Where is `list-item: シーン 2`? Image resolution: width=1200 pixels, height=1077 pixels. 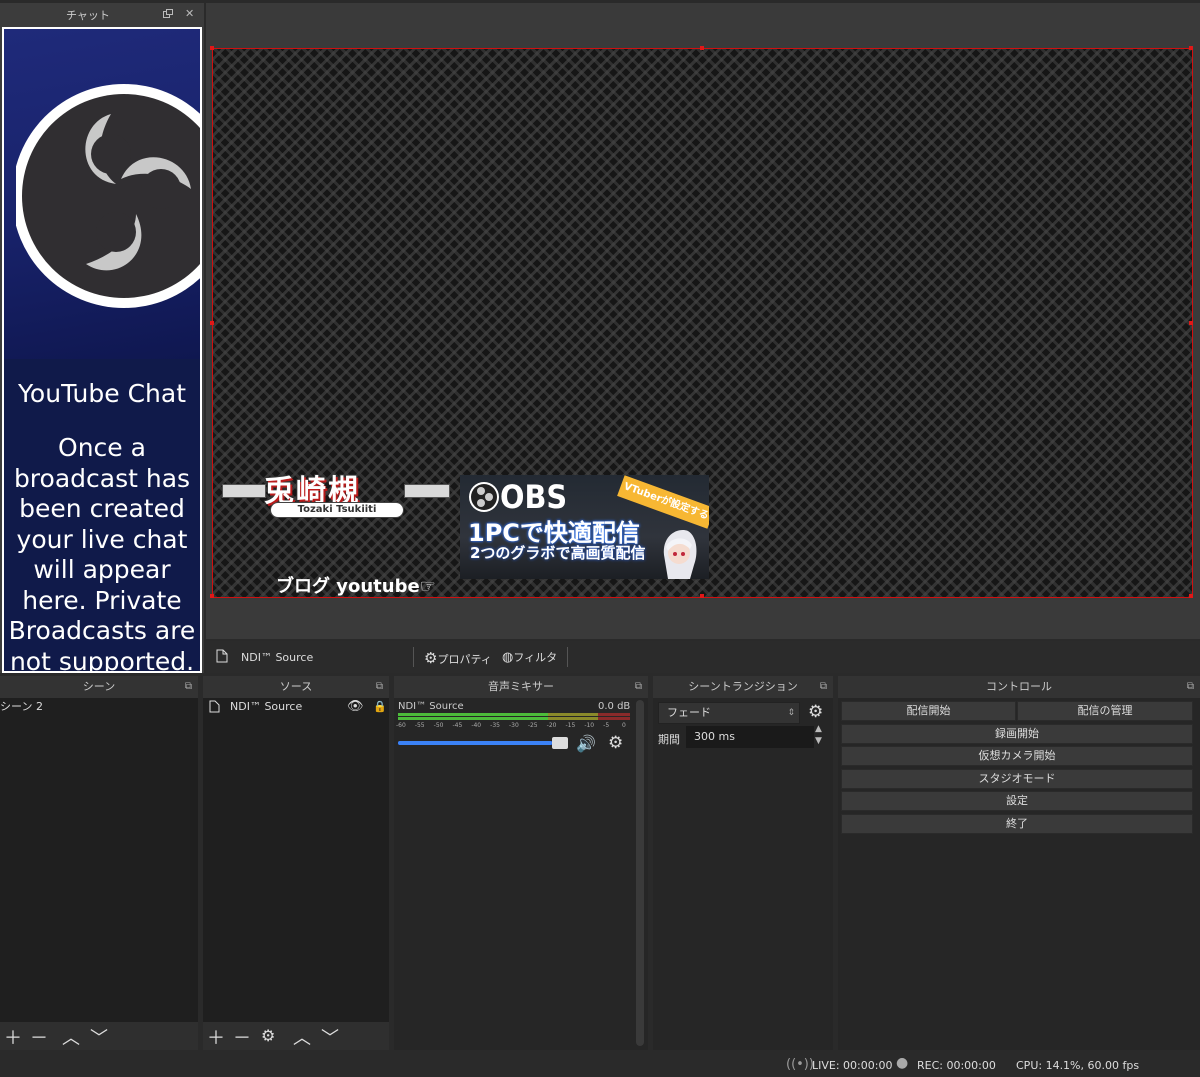 list-item: シーン 2 is located at coordinates (99, 707).